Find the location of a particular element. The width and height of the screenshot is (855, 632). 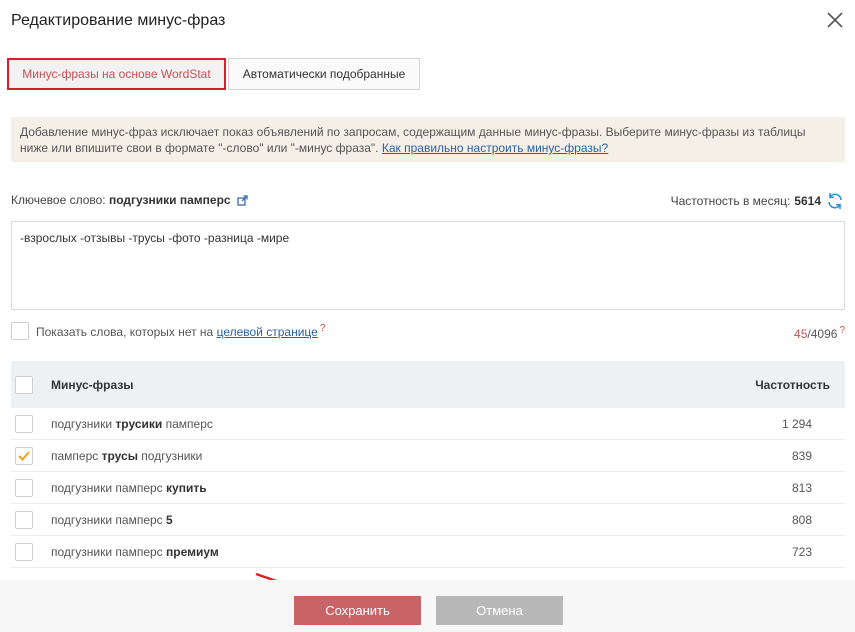

row-phrase-bold: трусики is located at coordinates (139, 423).